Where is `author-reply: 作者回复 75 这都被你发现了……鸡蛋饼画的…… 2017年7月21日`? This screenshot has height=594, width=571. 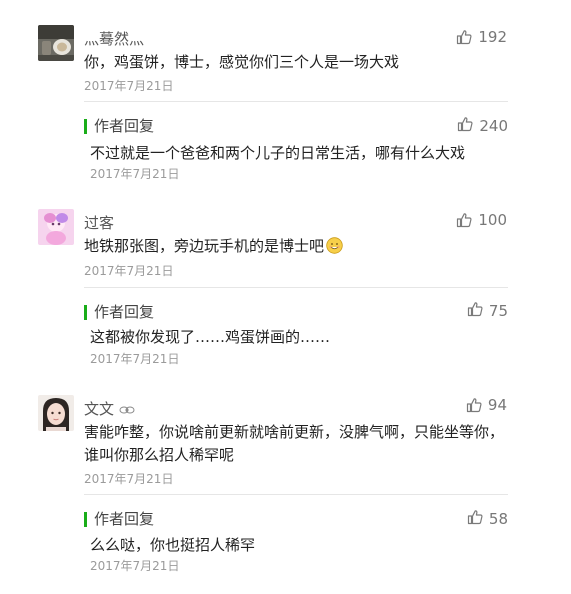 author-reply: 作者回复 75 这都被你发现了……鸡蛋饼画的…… 2017年7月21日 is located at coordinates (296, 326).